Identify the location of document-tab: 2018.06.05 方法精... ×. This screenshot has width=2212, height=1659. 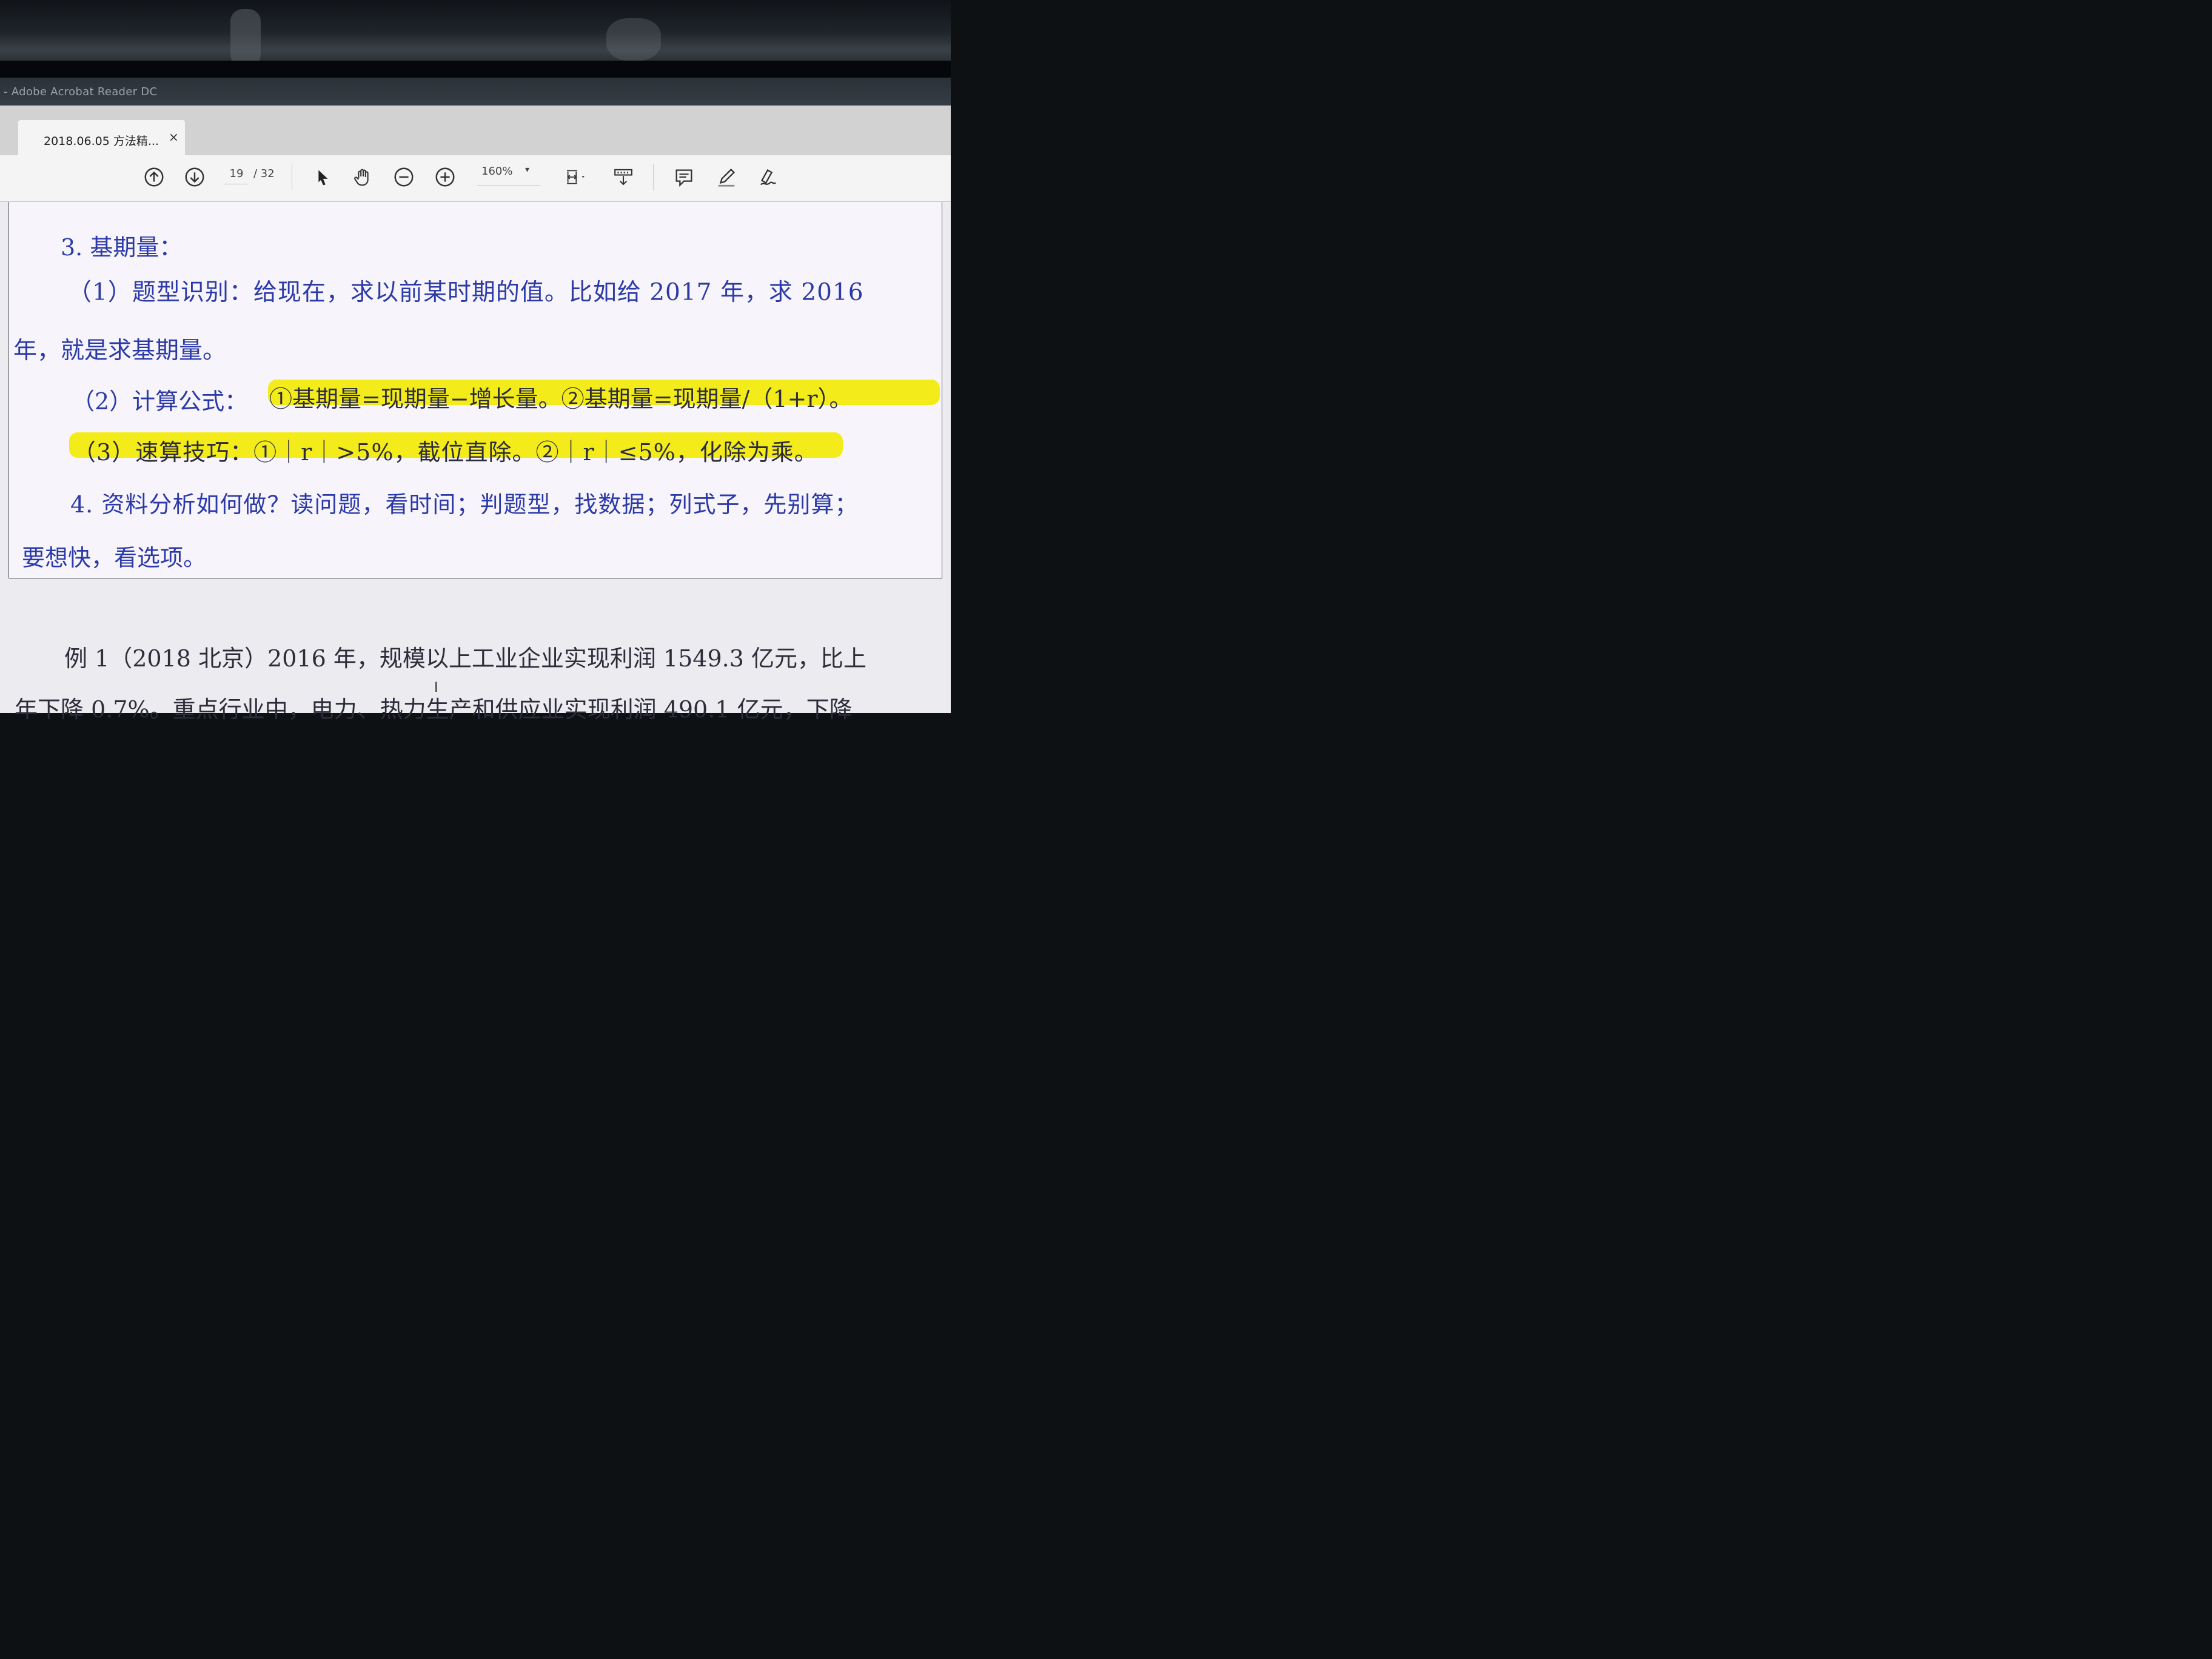
(101, 137).